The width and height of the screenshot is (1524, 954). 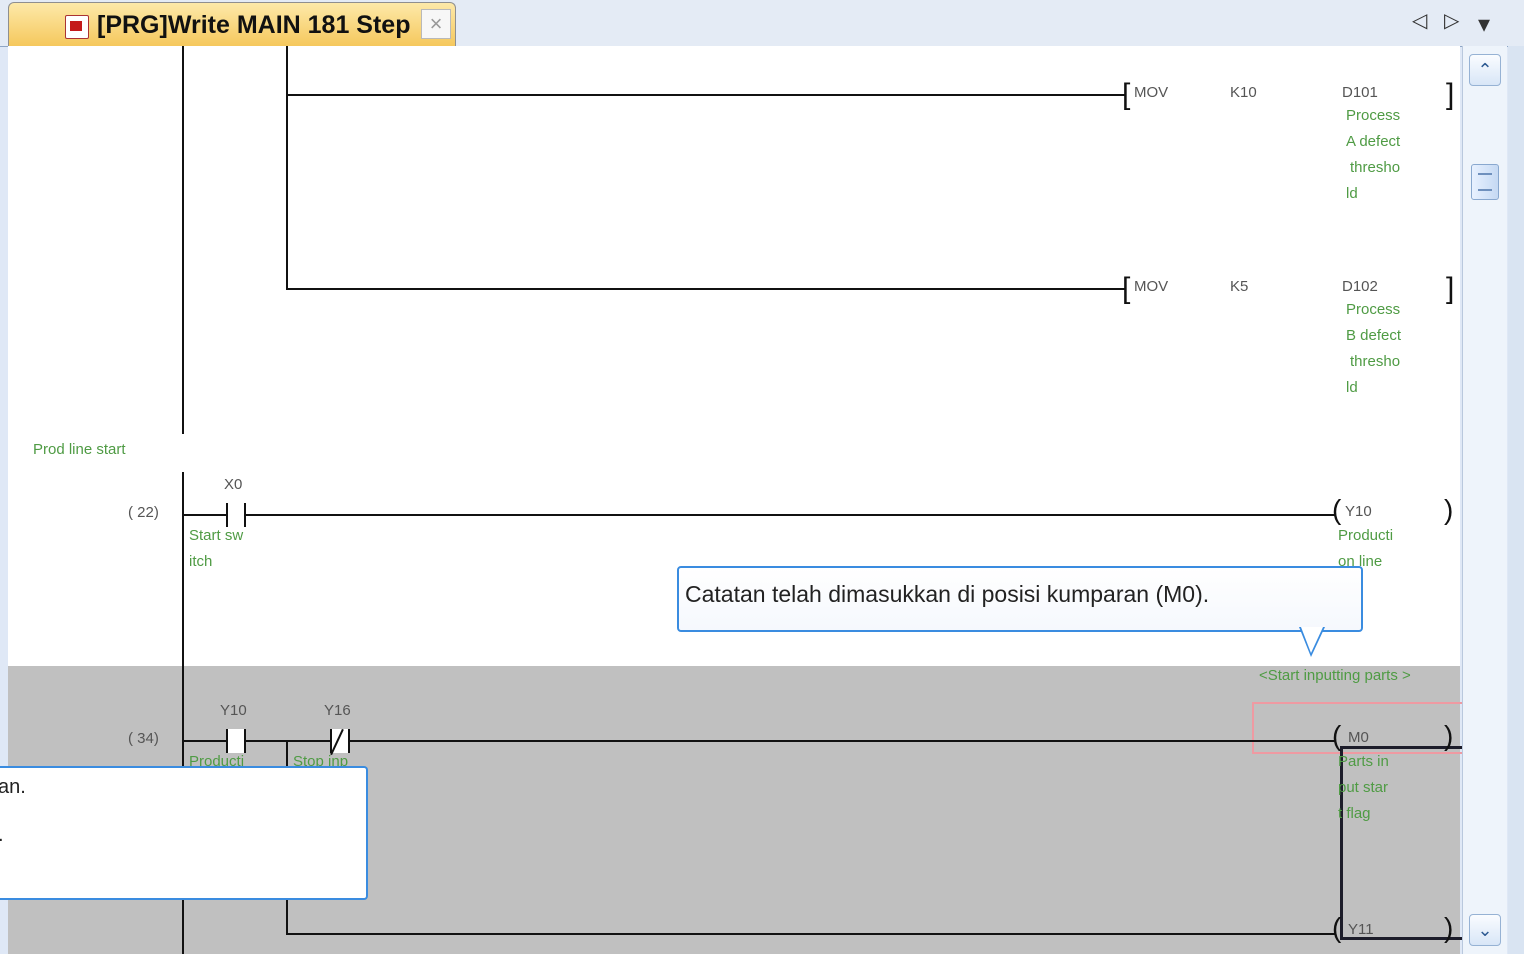 What do you see at coordinates (2, 835) in the screenshot?
I see `secondary-balloon-line2: .` at bounding box center [2, 835].